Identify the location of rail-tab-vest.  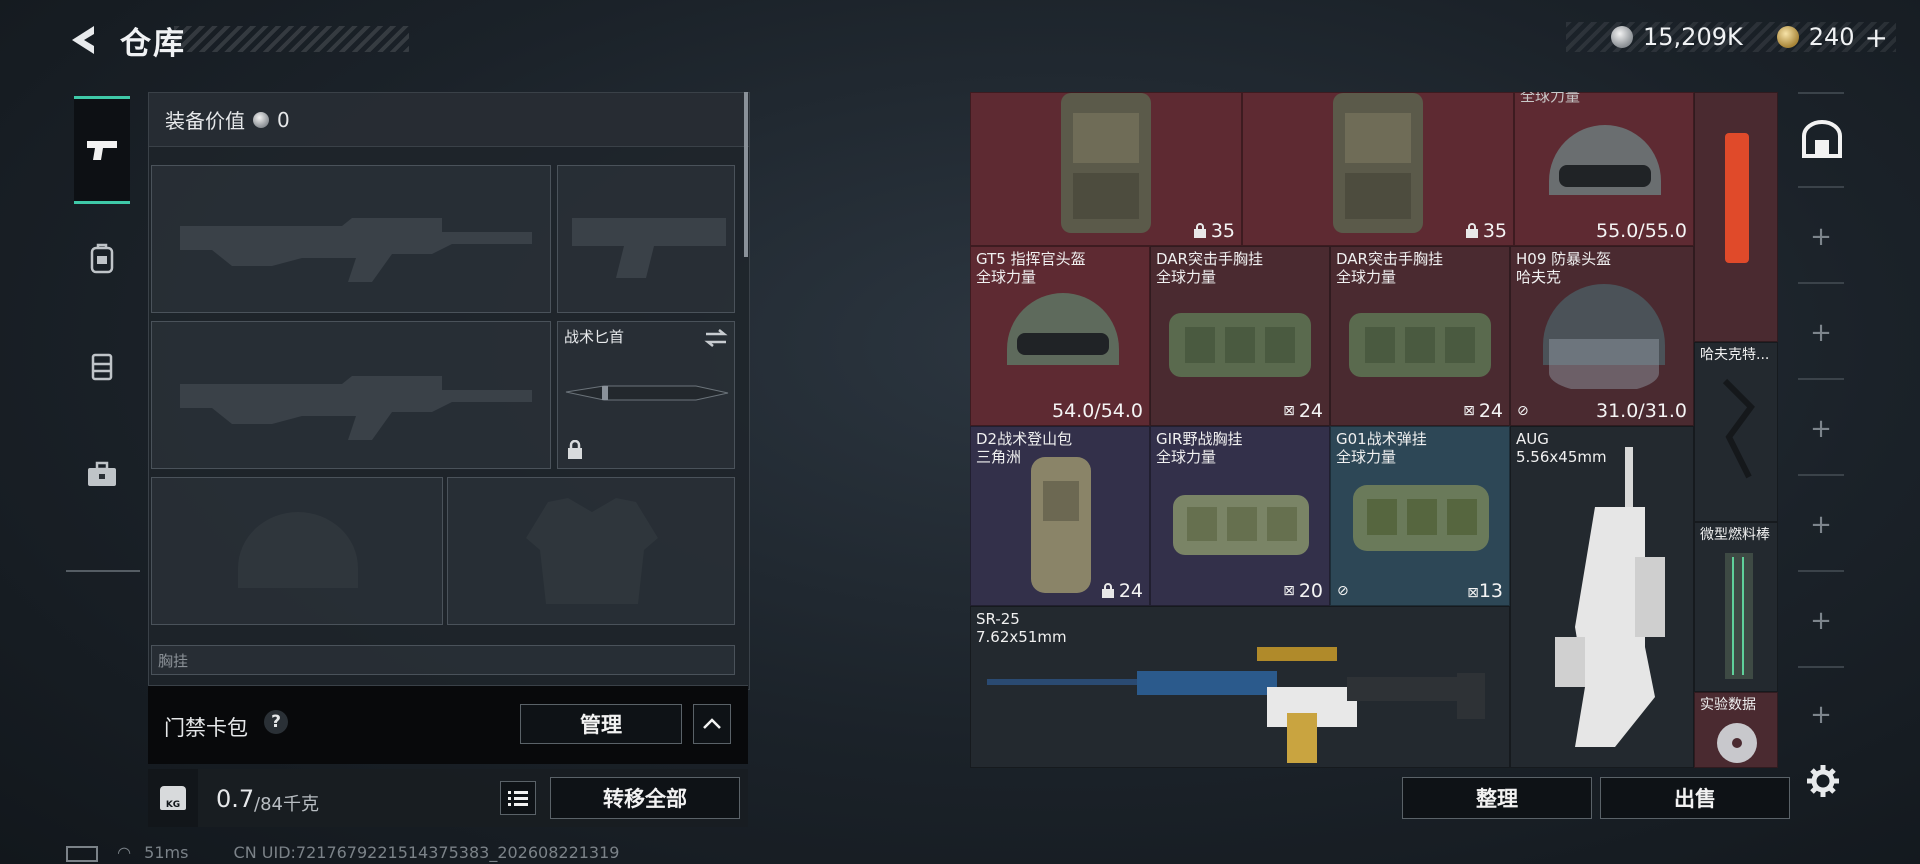
(102, 366).